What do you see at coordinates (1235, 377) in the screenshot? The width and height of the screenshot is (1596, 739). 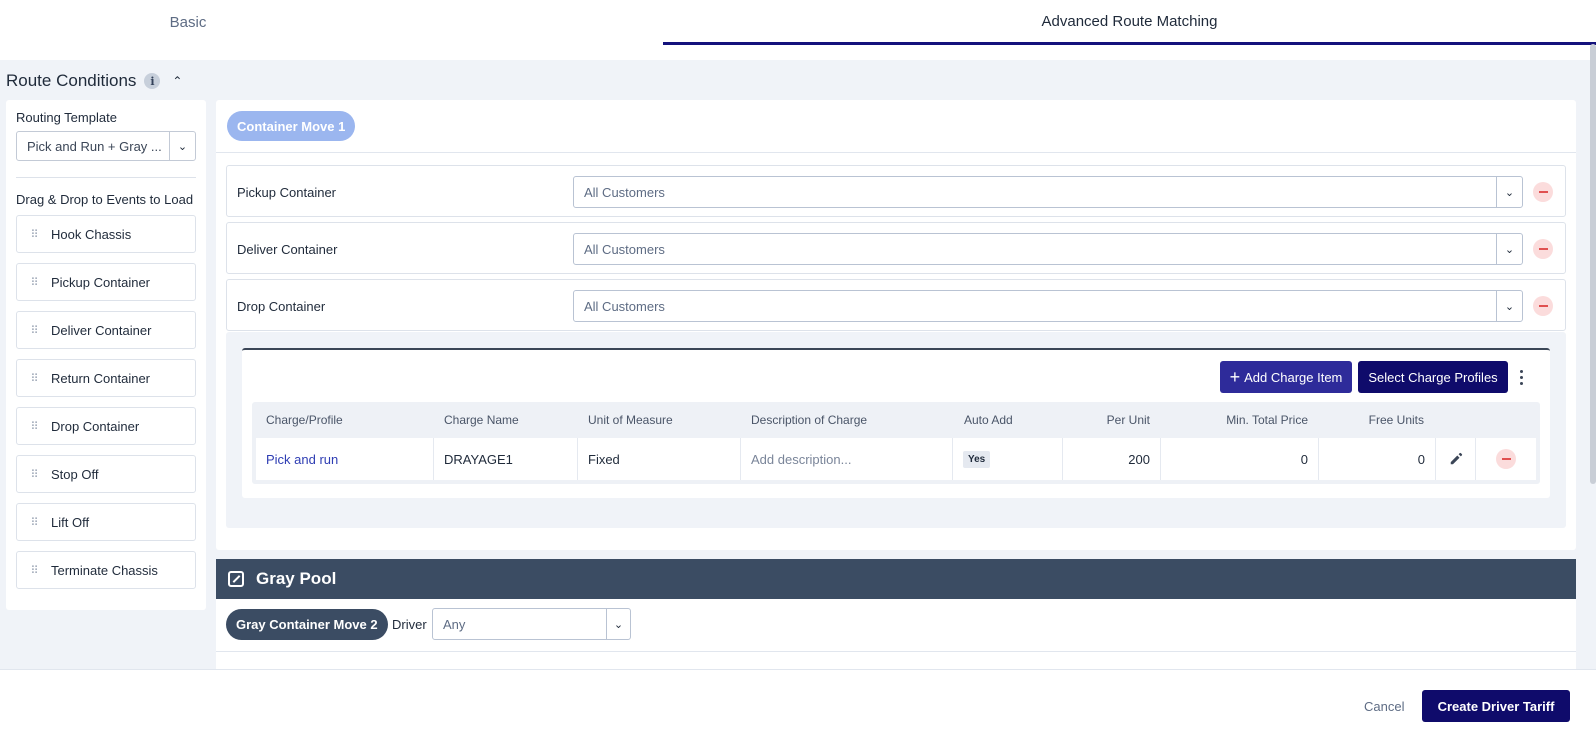 I see `plus-icon: +` at bounding box center [1235, 377].